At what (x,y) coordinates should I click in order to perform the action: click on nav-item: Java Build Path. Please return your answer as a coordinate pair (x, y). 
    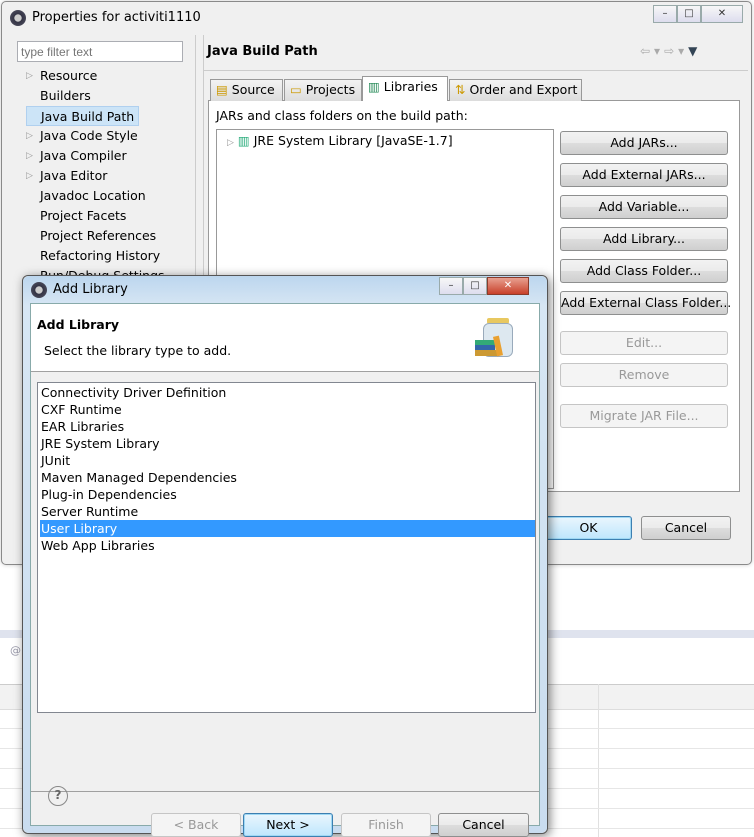
    Looking at the image, I should click on (83, 116).